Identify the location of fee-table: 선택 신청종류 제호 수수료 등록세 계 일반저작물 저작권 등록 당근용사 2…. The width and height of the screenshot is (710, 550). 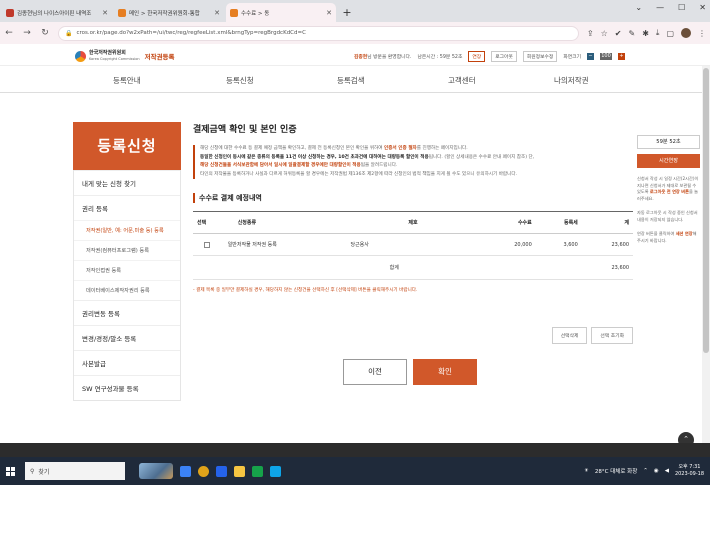
(413, 246).